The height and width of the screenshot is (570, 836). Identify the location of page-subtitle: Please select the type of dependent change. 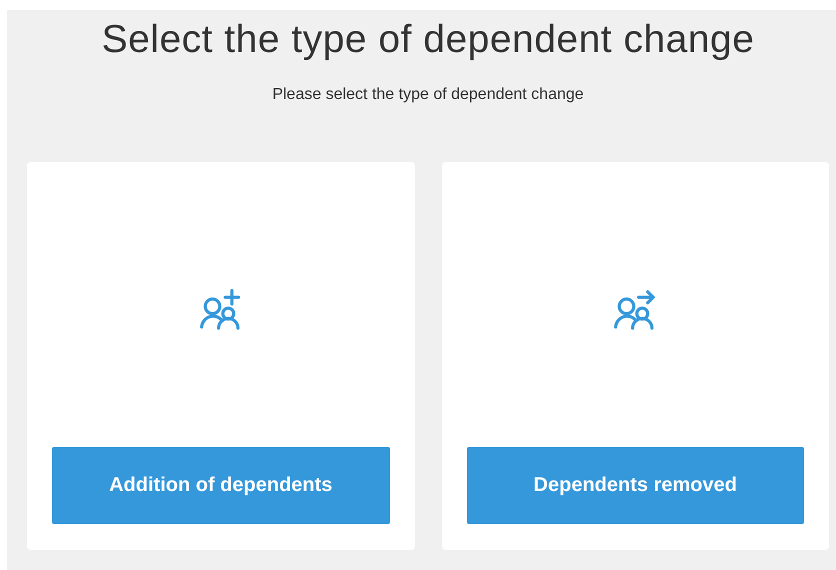
(428, 95).